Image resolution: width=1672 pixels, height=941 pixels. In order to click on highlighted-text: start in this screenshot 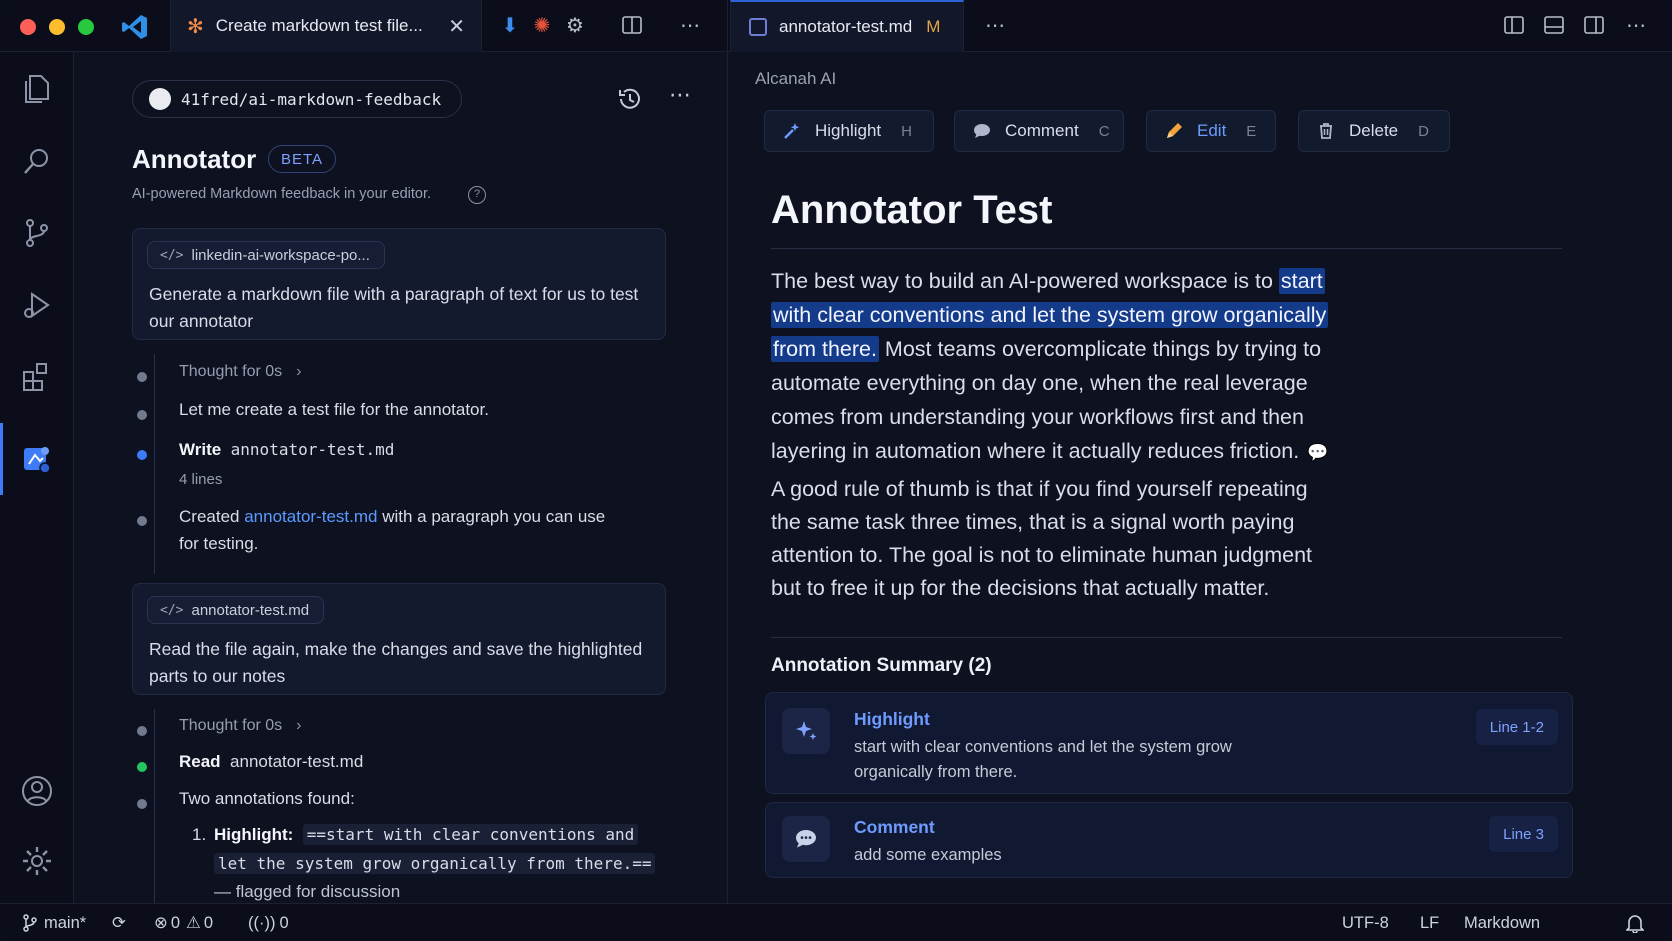, I will do `click(1301, 281)`.